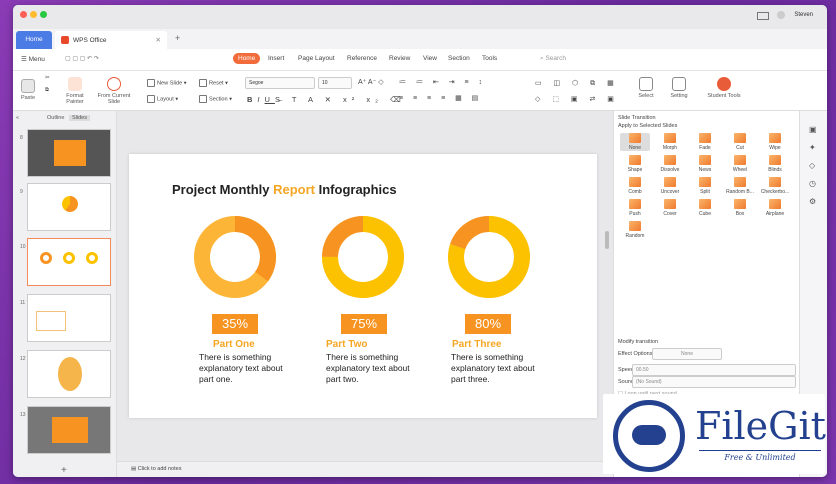 Image resolution: width=836 pixels, height=484 pixels. I want to click on search-box: ⌕ Search, so click(553, 59).